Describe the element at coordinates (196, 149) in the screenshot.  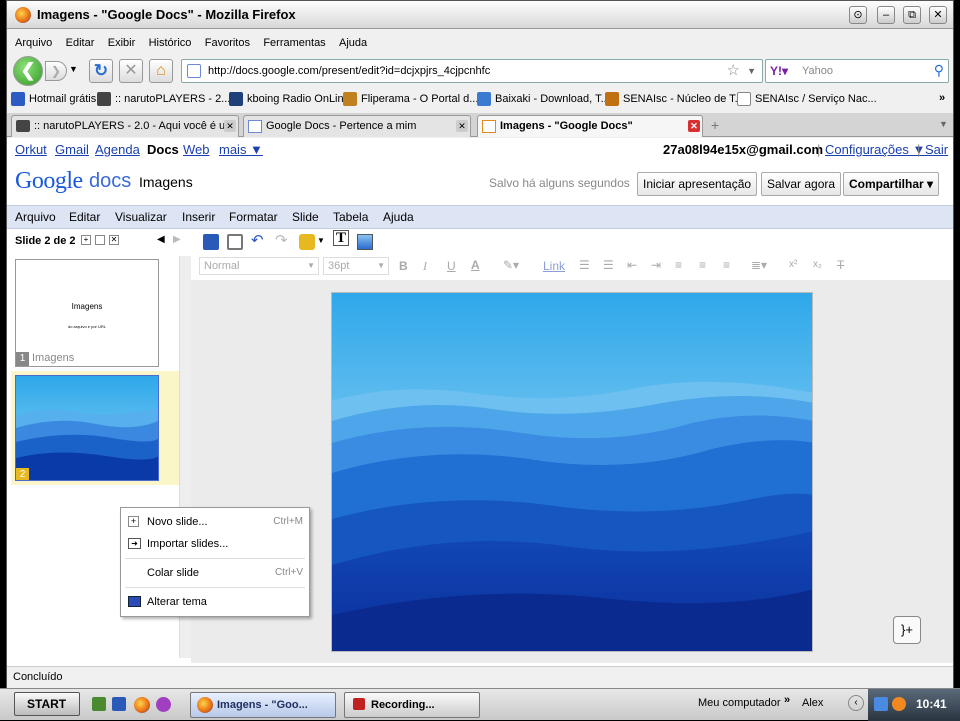
I see `link-web: Web` at that location.